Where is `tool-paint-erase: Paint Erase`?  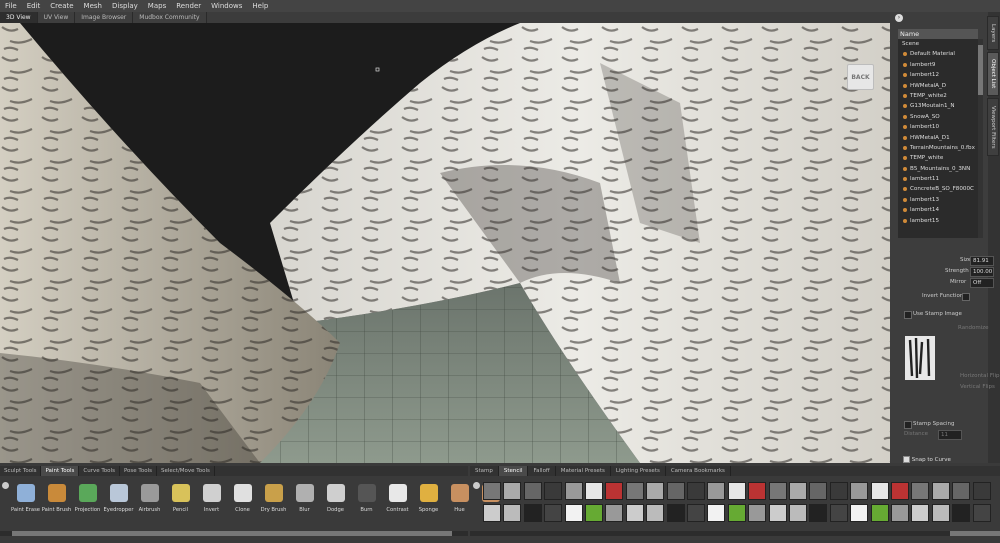 tool-paint-erase: Paint Erase is located at coordinates (25, 500).